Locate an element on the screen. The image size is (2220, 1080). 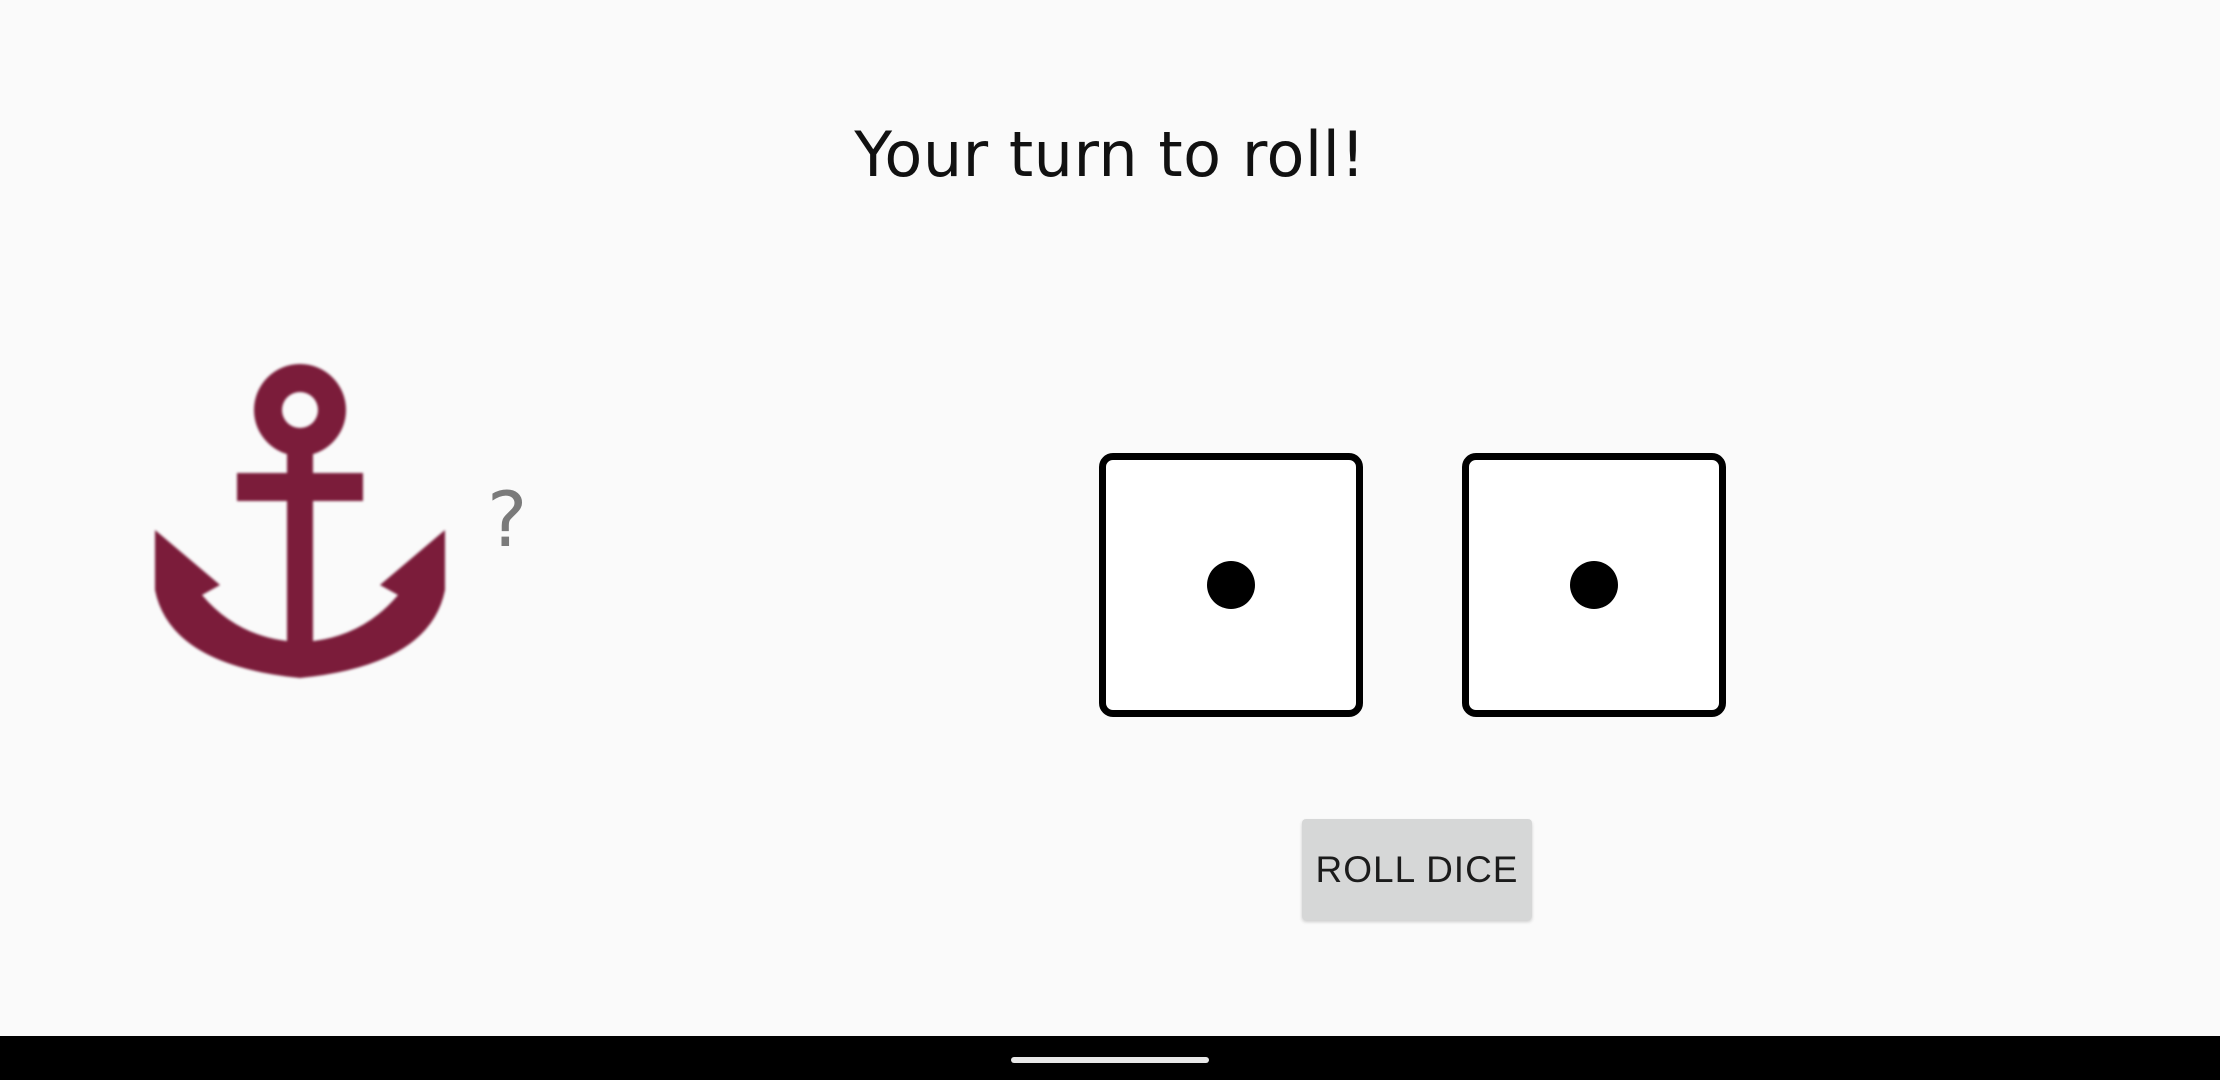
turn-status-title: Your turn to roll! is located at coordinates (1110, 154).